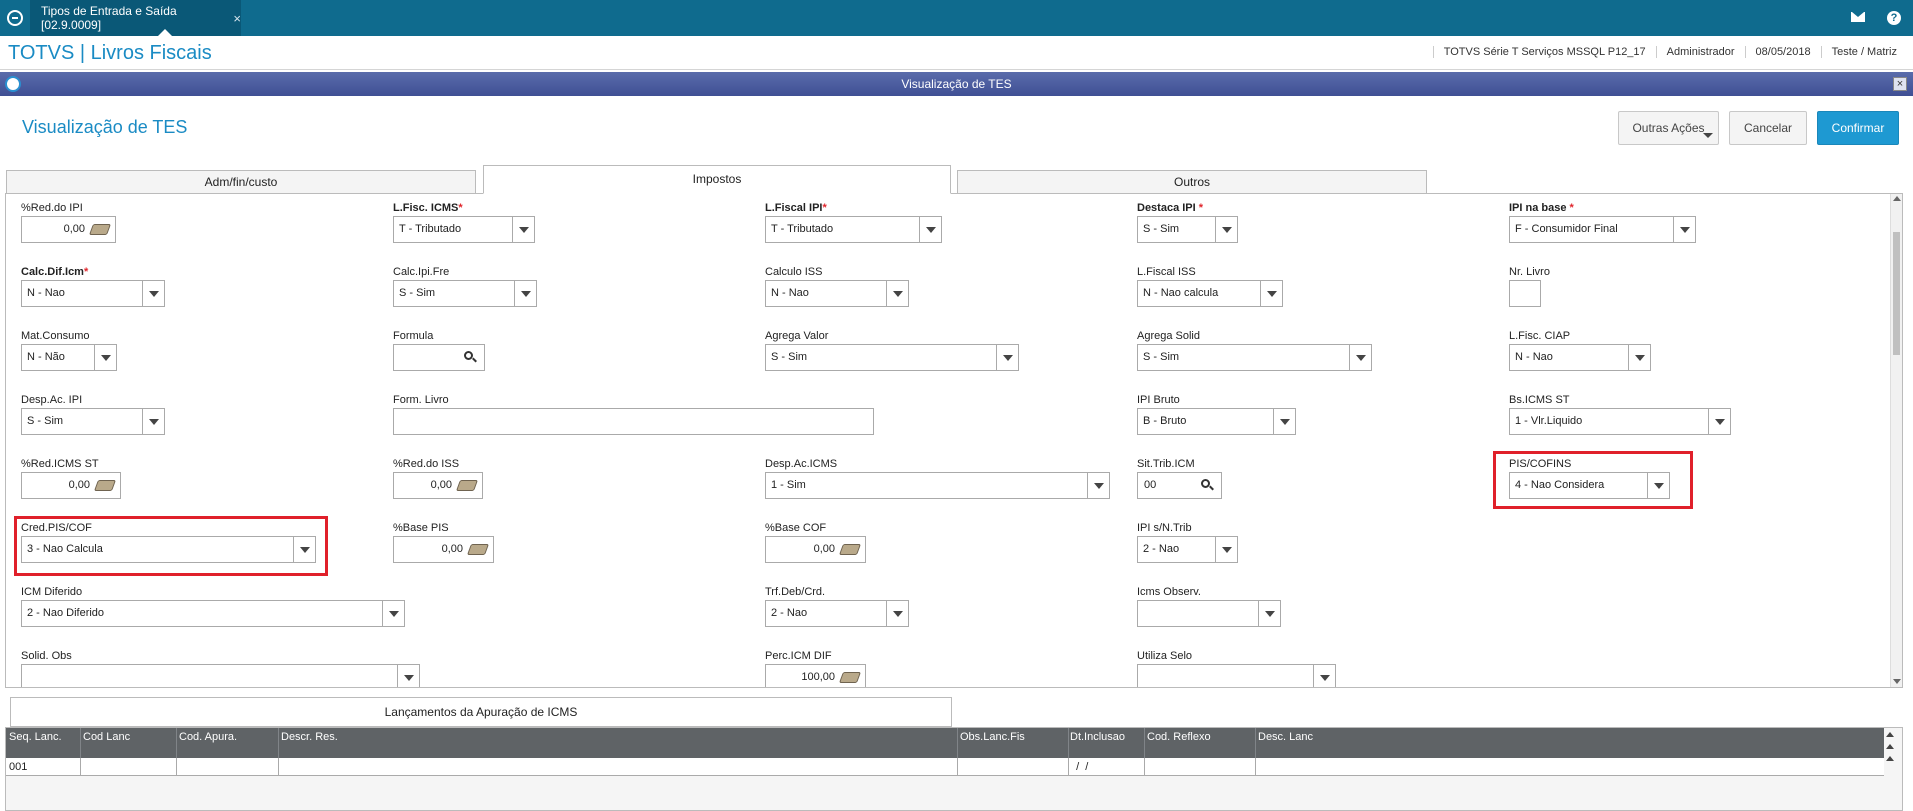 The width and height of the screenshot is (1913, 811). I want to click on agrega-solid-select: S - Sim, so click(1254, 357).